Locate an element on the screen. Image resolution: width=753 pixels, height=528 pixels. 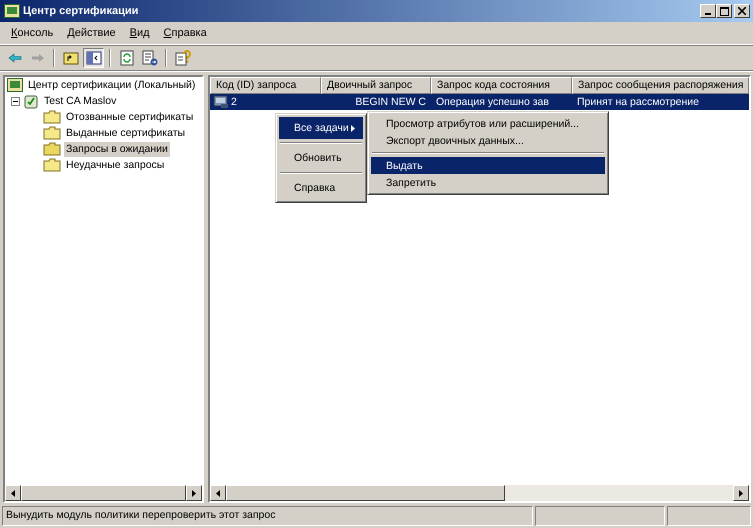
forward-arrow-icon is located at coordinates (37, 58).